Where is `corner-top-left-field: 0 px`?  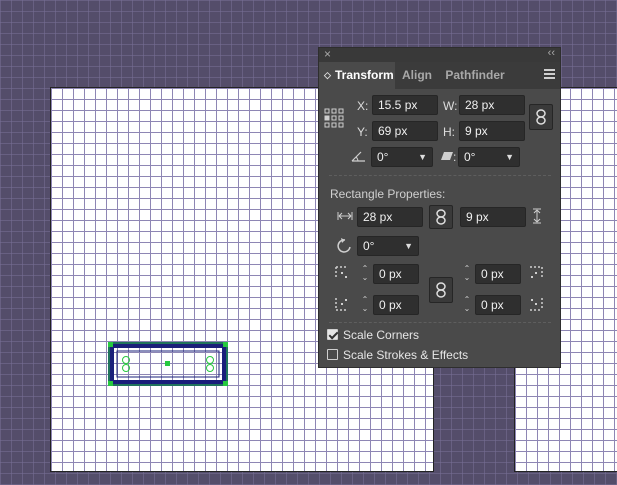 corner-top-left-field: 0 px is located at coordinates (396, 274).